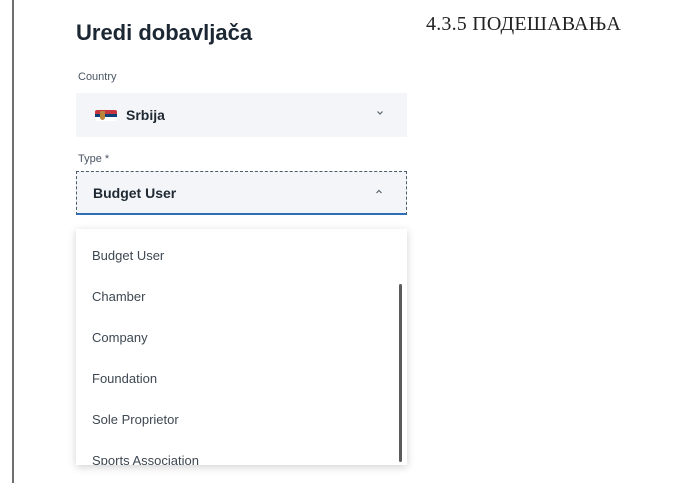  I want to click on page-title: Uredi dobavljača, so click(164, 32).